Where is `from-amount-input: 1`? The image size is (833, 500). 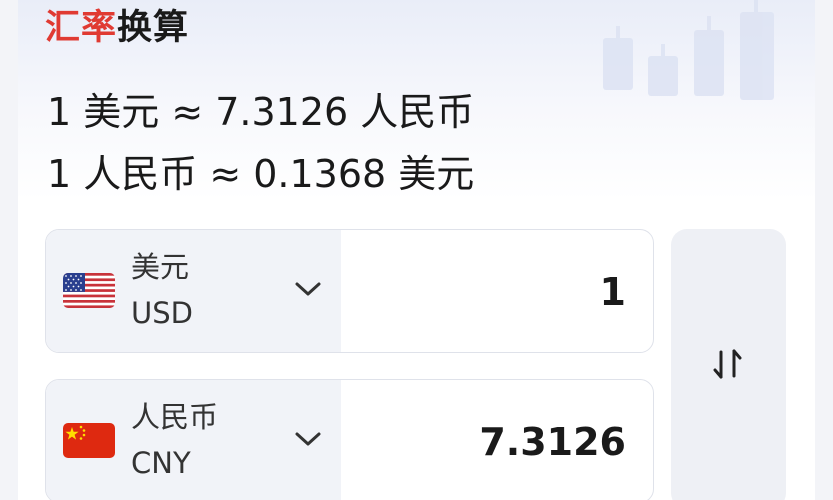 from-amount-input: 1 is located at coordinates (483, 292).